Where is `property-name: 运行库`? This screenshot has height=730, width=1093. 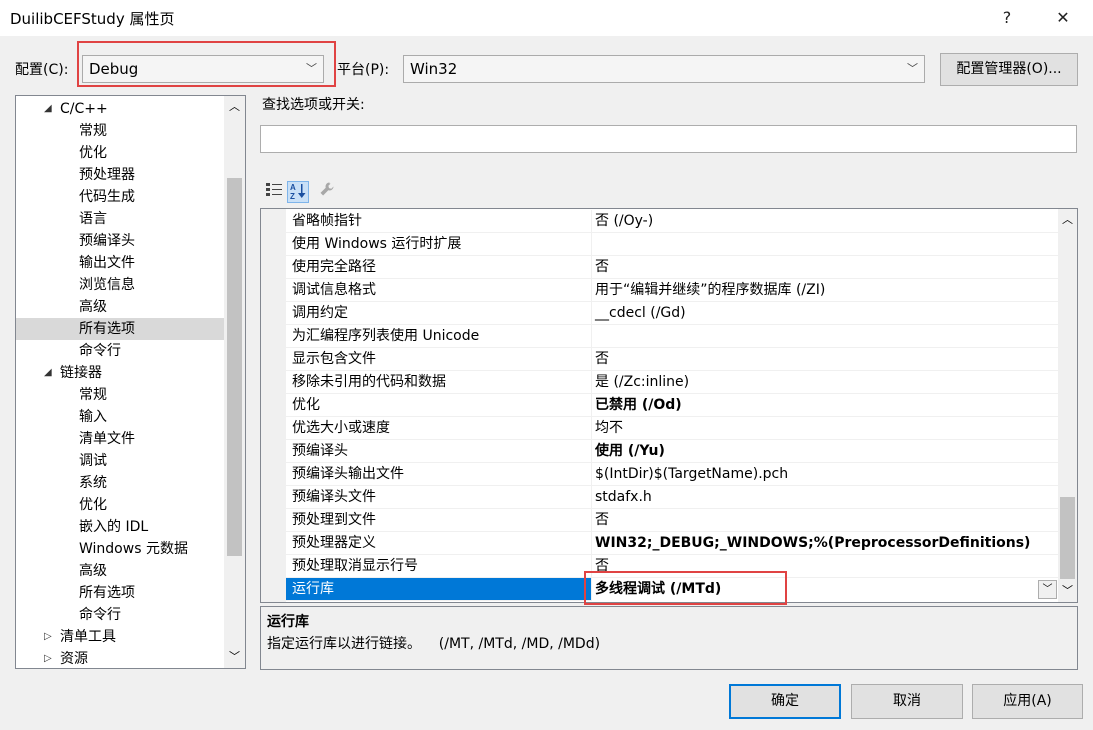 property-name: 运行库 is located at coordinates (313, 589).